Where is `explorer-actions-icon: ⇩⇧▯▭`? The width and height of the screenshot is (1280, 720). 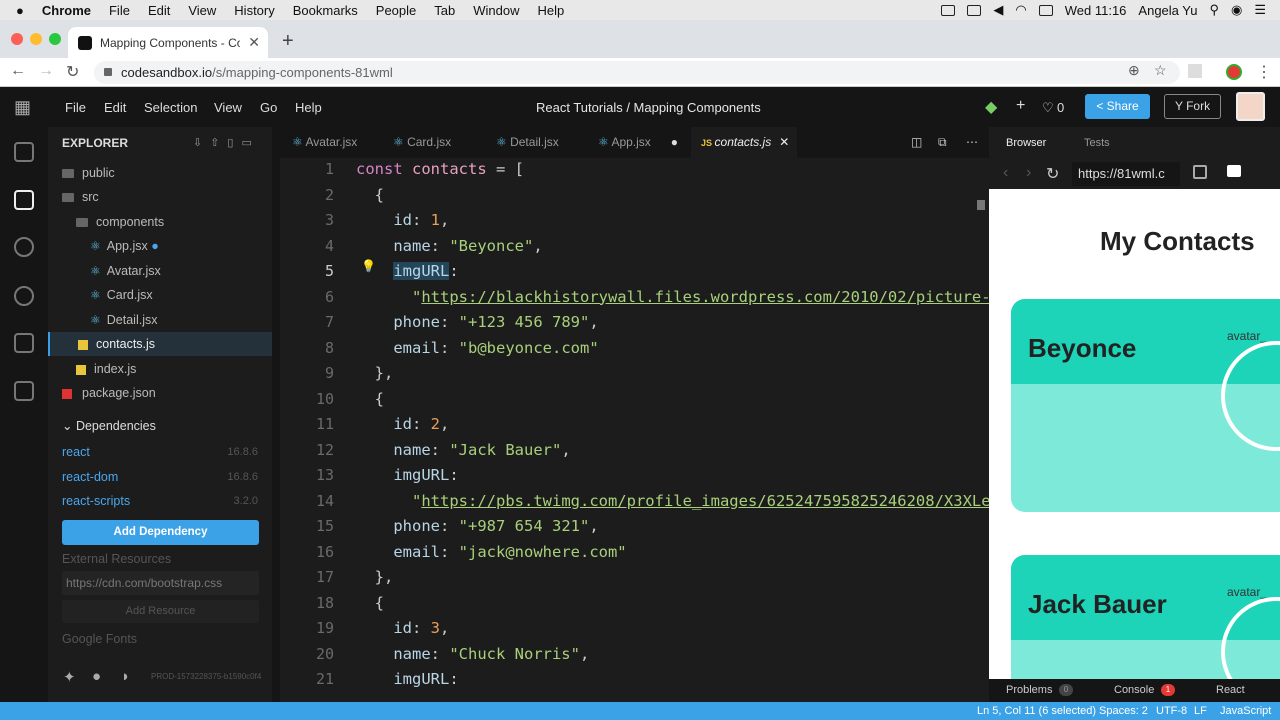
explorer-actions-icon: ⇩⇧▯▭ is located at coordinates (226, 142).